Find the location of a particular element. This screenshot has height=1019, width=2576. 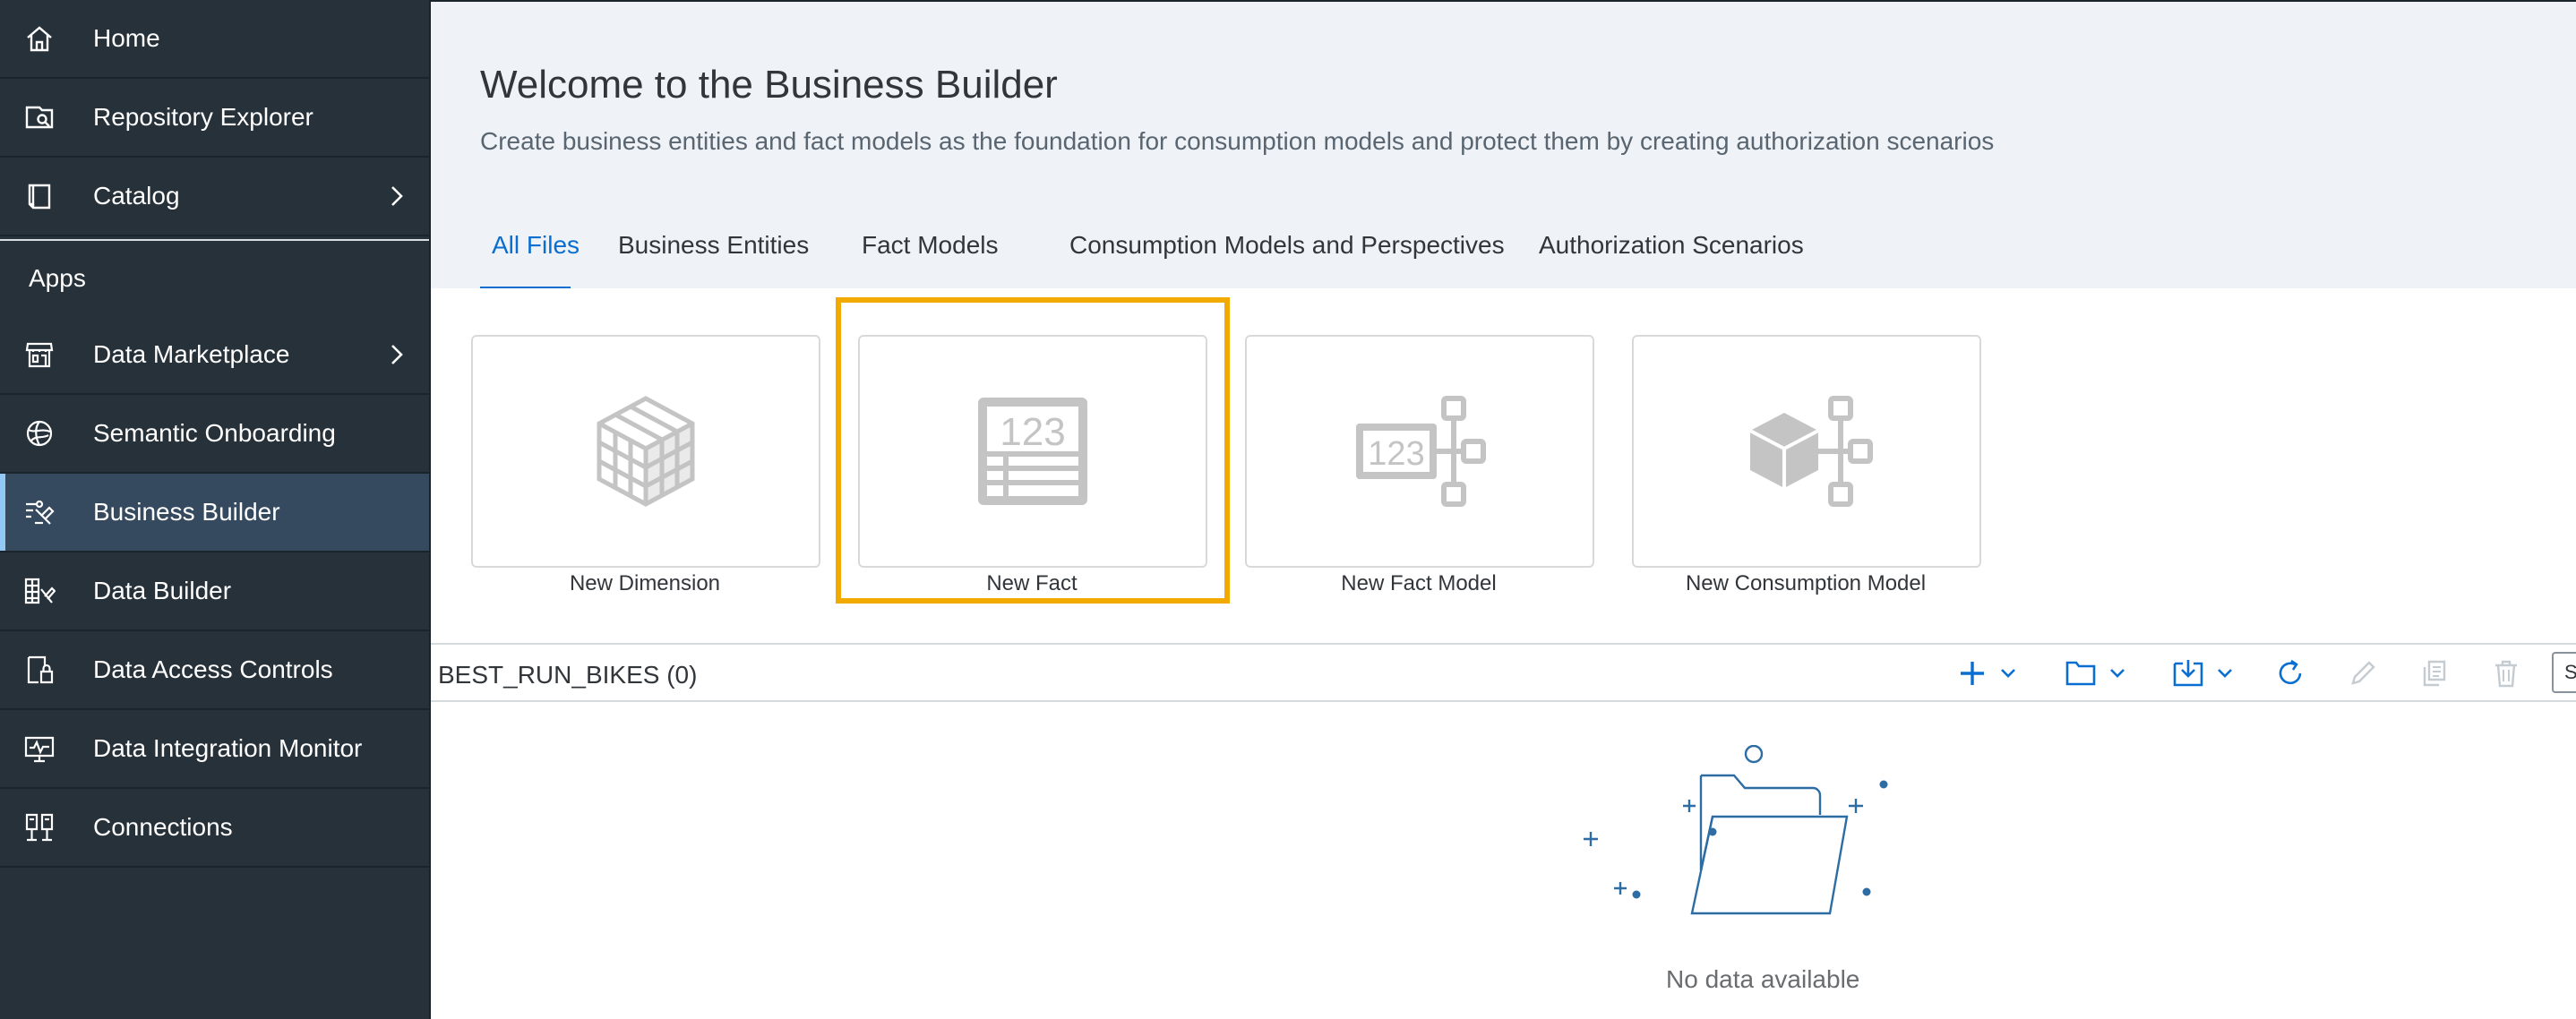

copy-icon is located at coordinates (2434, 674).